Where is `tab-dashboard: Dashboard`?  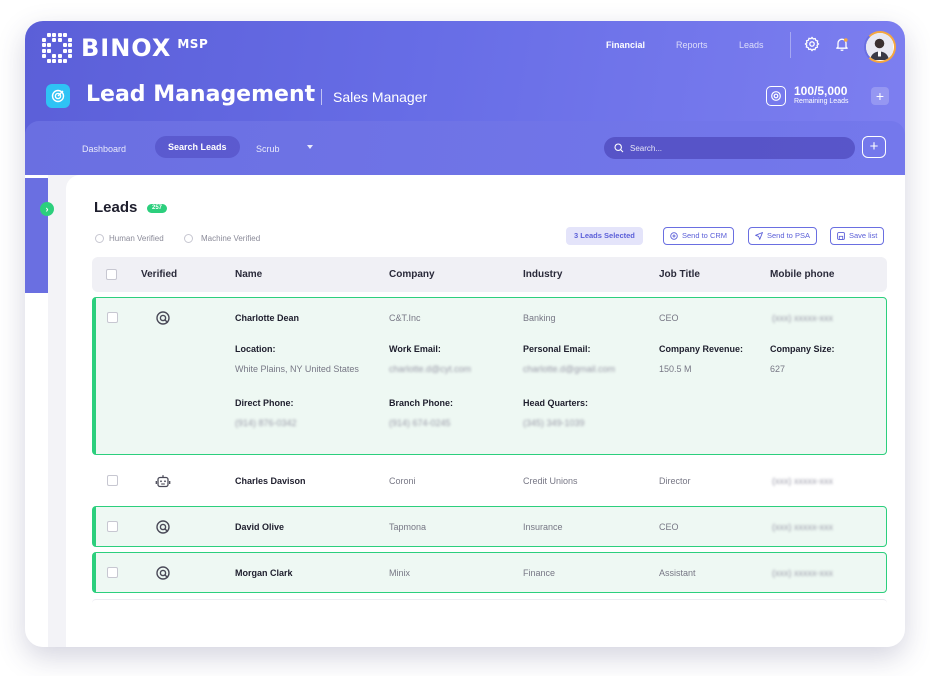
tab-dashboard: Dashboard is located at coordinates (104, 149).